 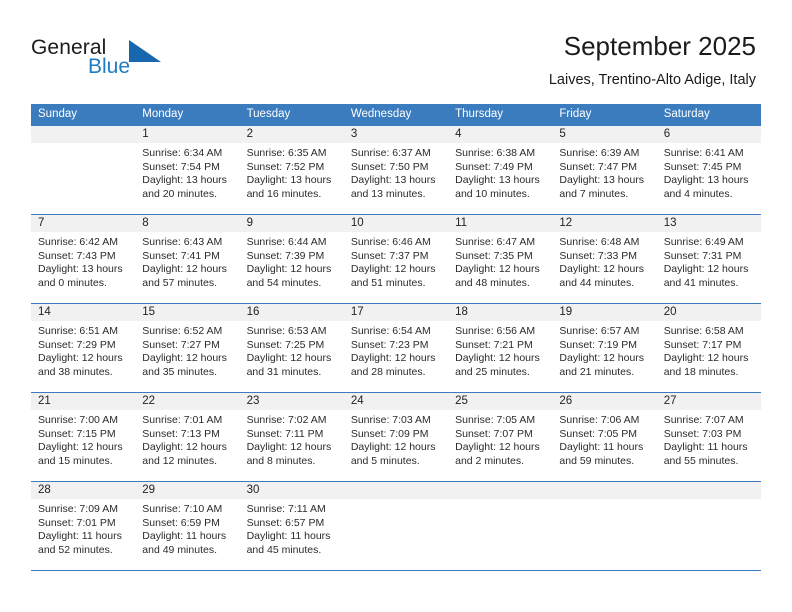 I want to click on page-subtitle: Laives, Trentino-Alto Adige, Italy, so click(x=652, y=80).